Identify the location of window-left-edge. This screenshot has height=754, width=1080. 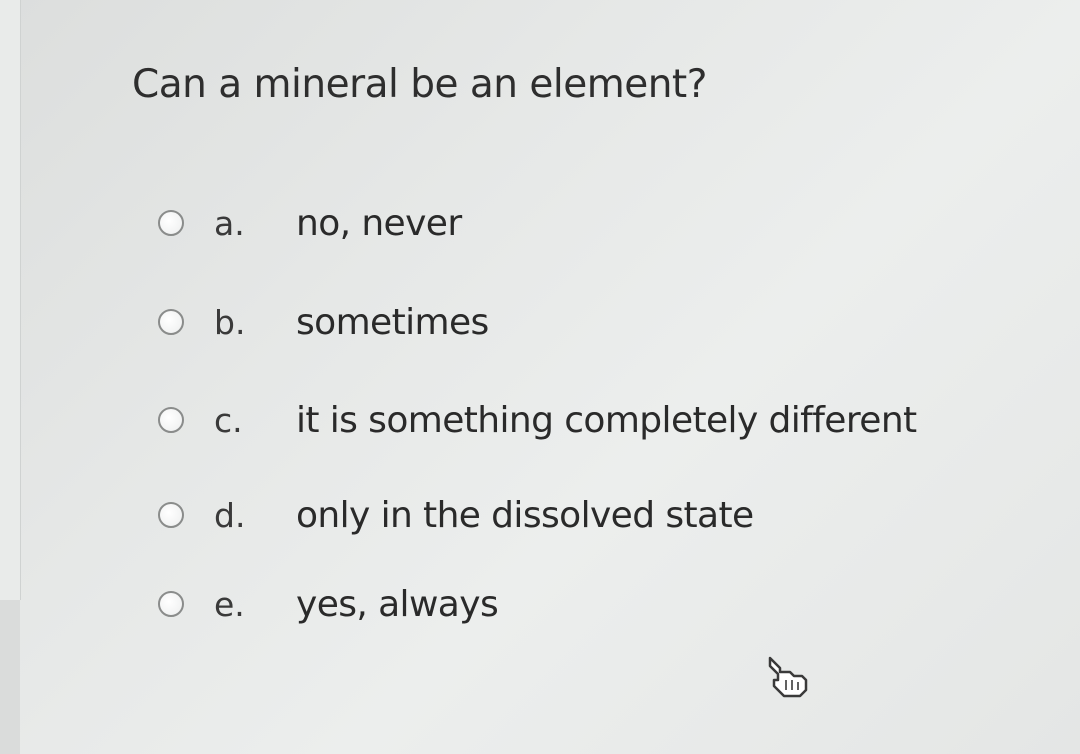
(10, 300).